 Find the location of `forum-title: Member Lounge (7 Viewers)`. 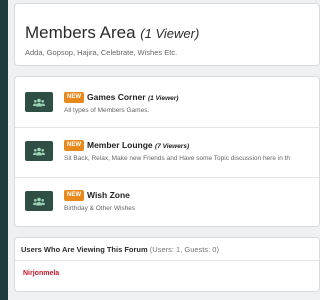

forum-title: Member Lounge (7 Viewers) is located at coordinates (138, 145).